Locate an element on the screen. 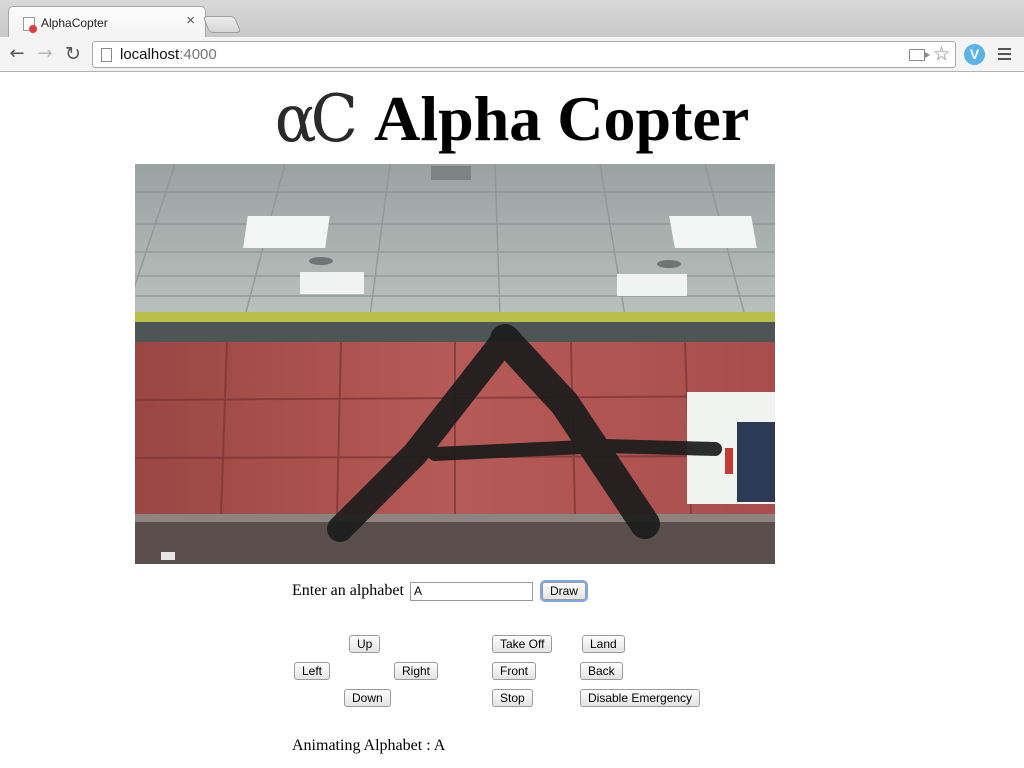 This screenshot has width=1024, height=768. page-header: αC Alpha Copter is located at coordinates (512, 119).